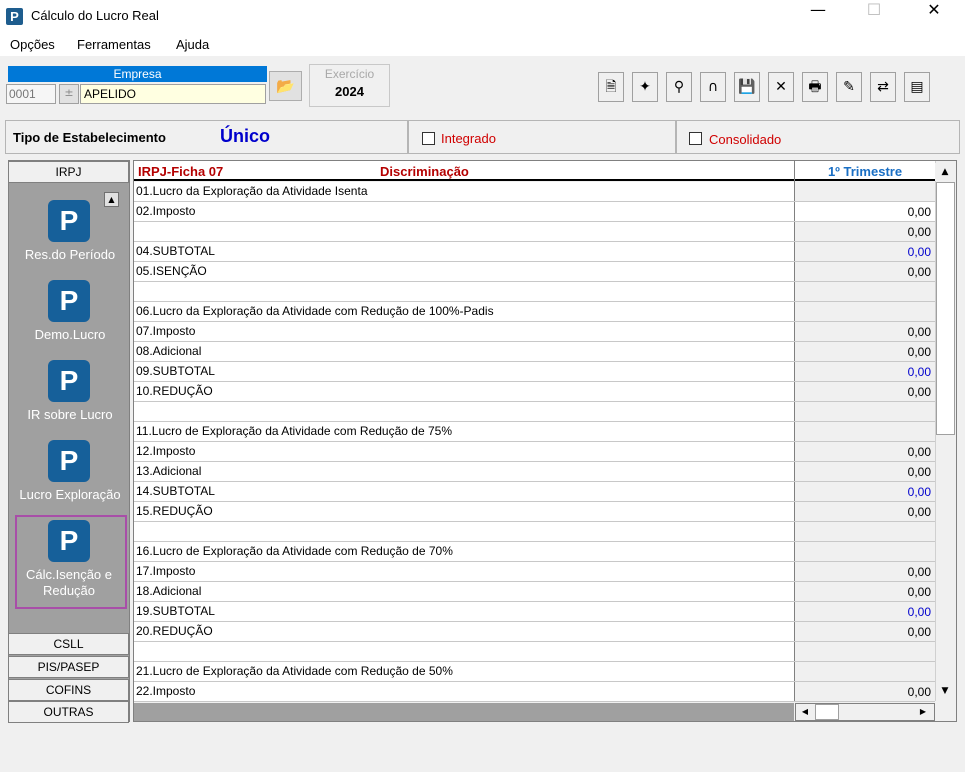  What do you see at coordinates (534, 692) in the screenshot?
I see `table-row: 22.Imposto 0,00` at bounding box center [534, 692].